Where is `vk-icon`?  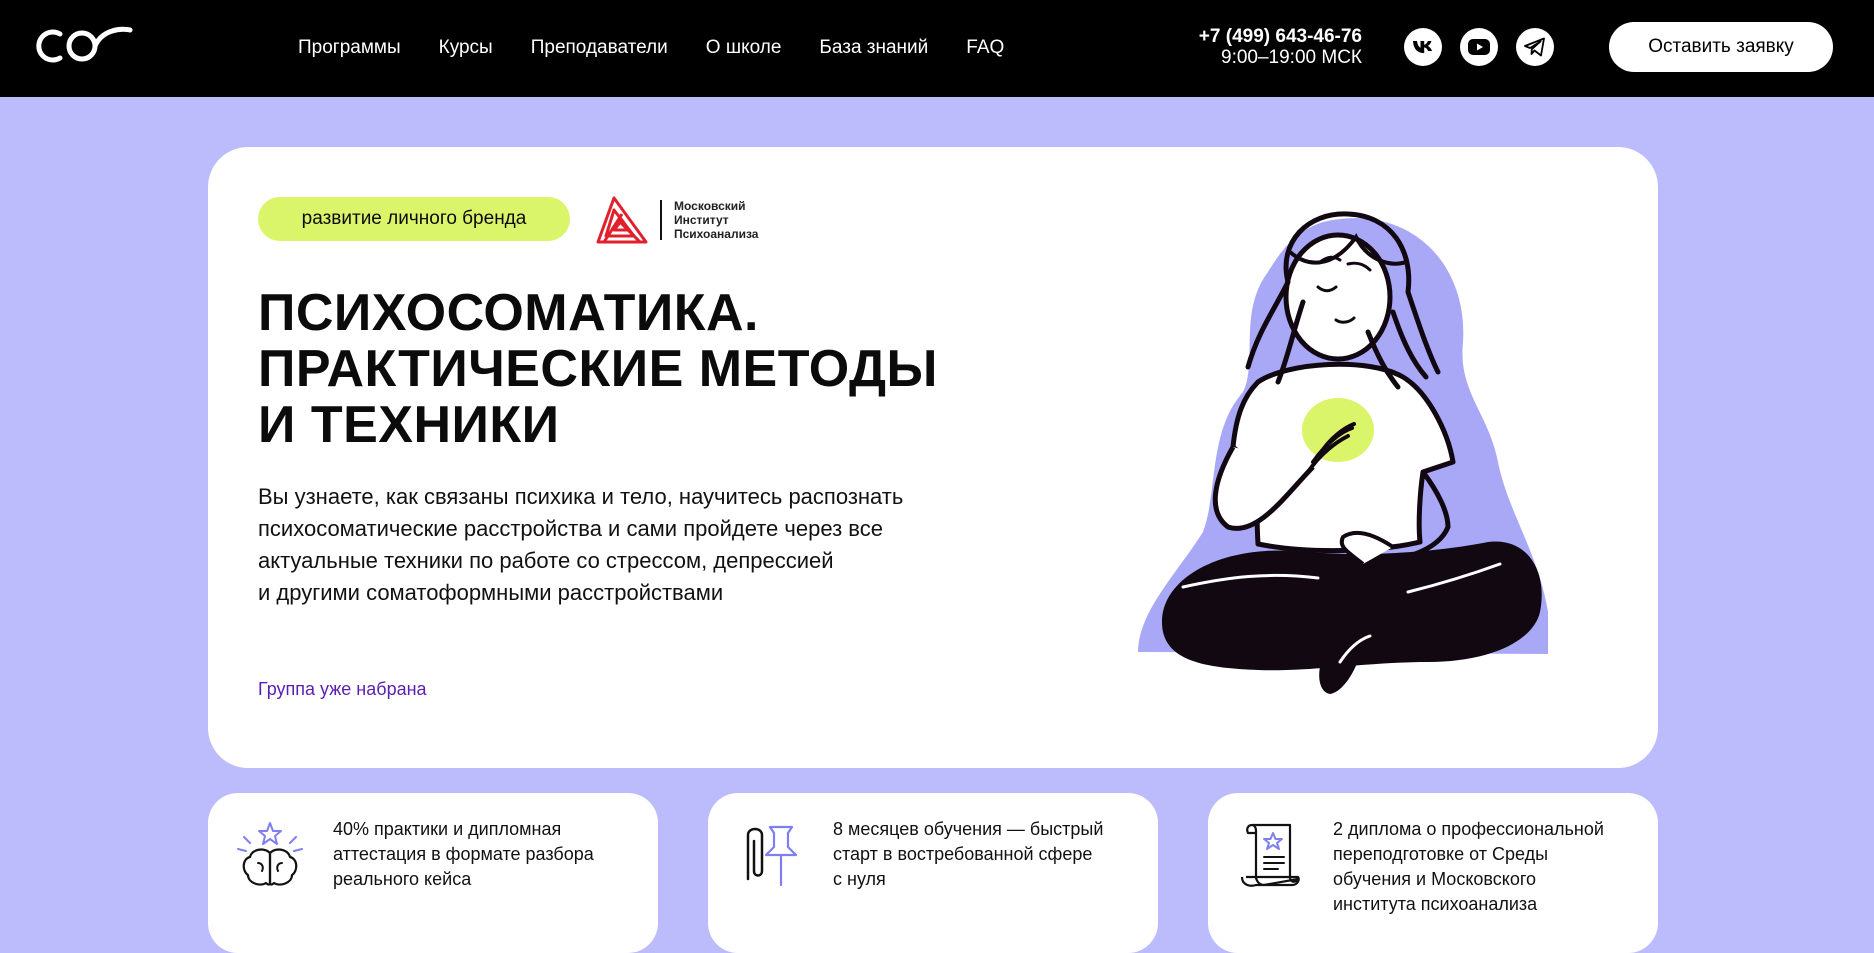 vk-icon is located at coordinates (1423, 47).